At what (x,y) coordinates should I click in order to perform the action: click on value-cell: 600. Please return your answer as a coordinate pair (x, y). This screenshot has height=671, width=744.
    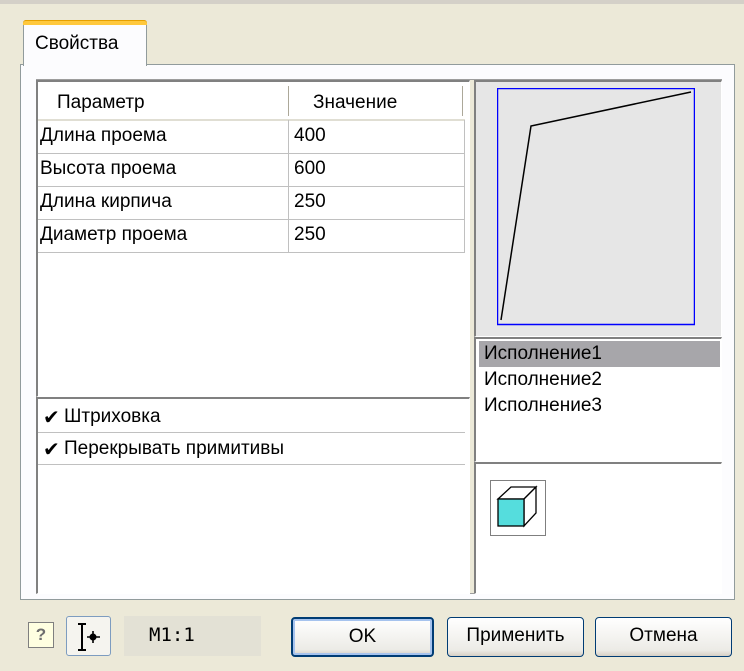
    Looking at the image, I should click on (310, 169).